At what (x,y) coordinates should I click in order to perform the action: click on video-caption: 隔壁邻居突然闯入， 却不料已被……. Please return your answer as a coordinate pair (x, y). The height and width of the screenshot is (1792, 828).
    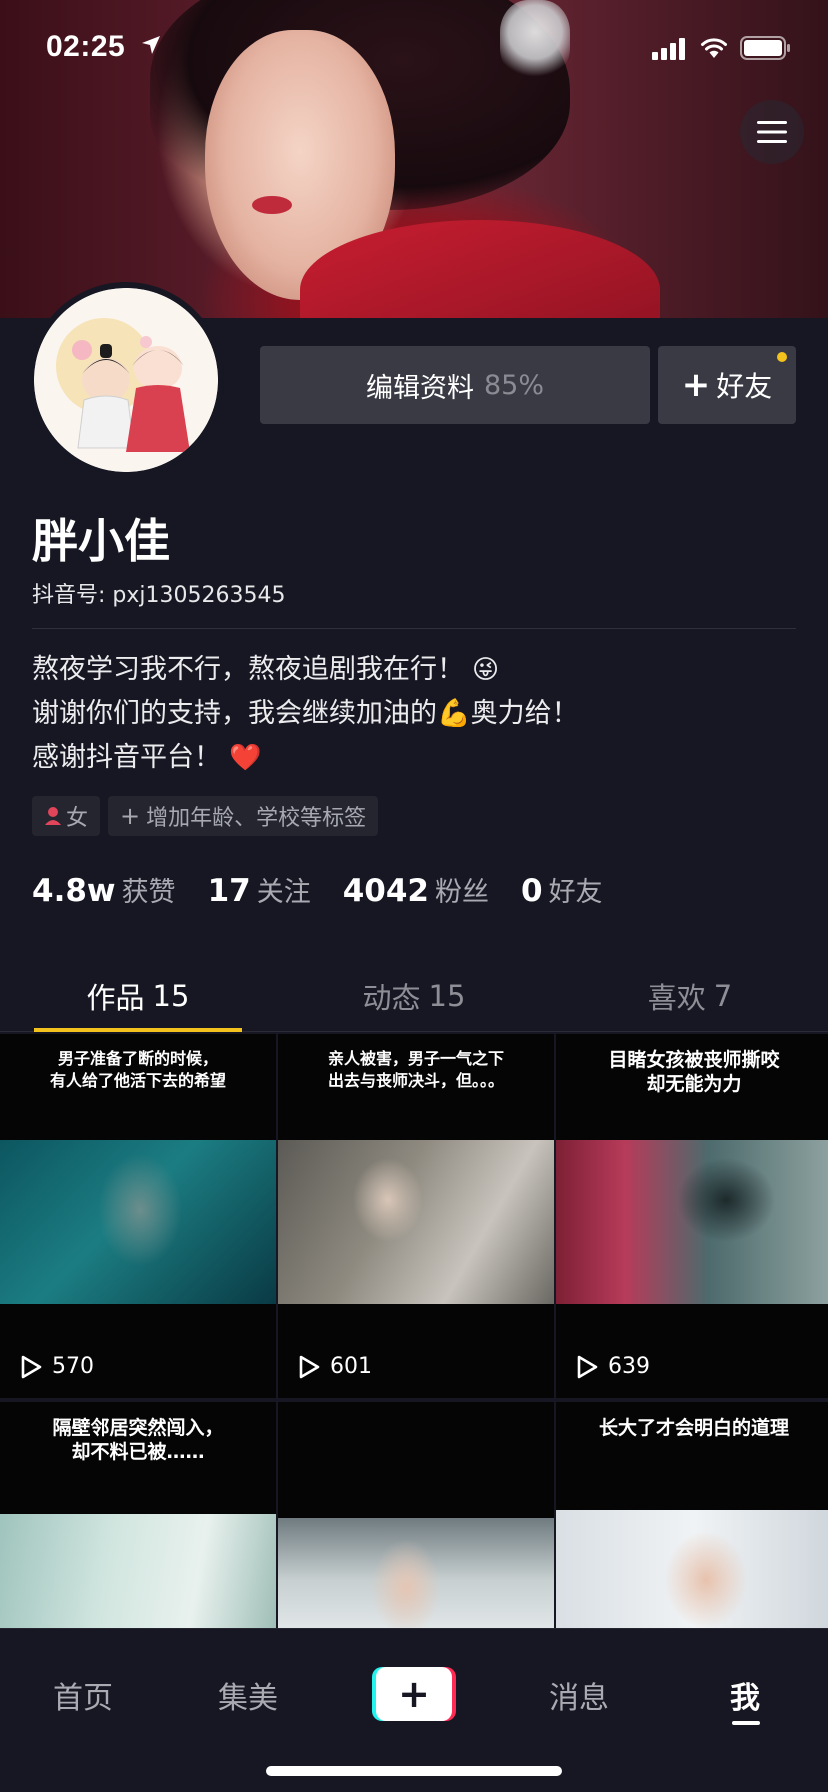
    Looking at the image, I should click on (138, 1440).